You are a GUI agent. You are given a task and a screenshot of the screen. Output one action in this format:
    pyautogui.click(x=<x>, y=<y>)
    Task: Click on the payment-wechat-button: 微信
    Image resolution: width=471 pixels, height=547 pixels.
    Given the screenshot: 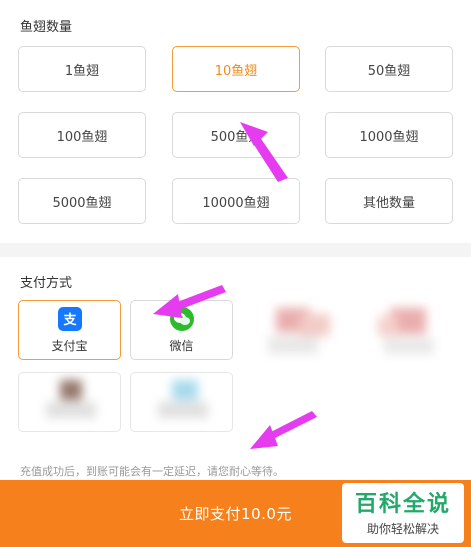 What is the action you would take?
    pyautogui.click(x=181, y=330)
    